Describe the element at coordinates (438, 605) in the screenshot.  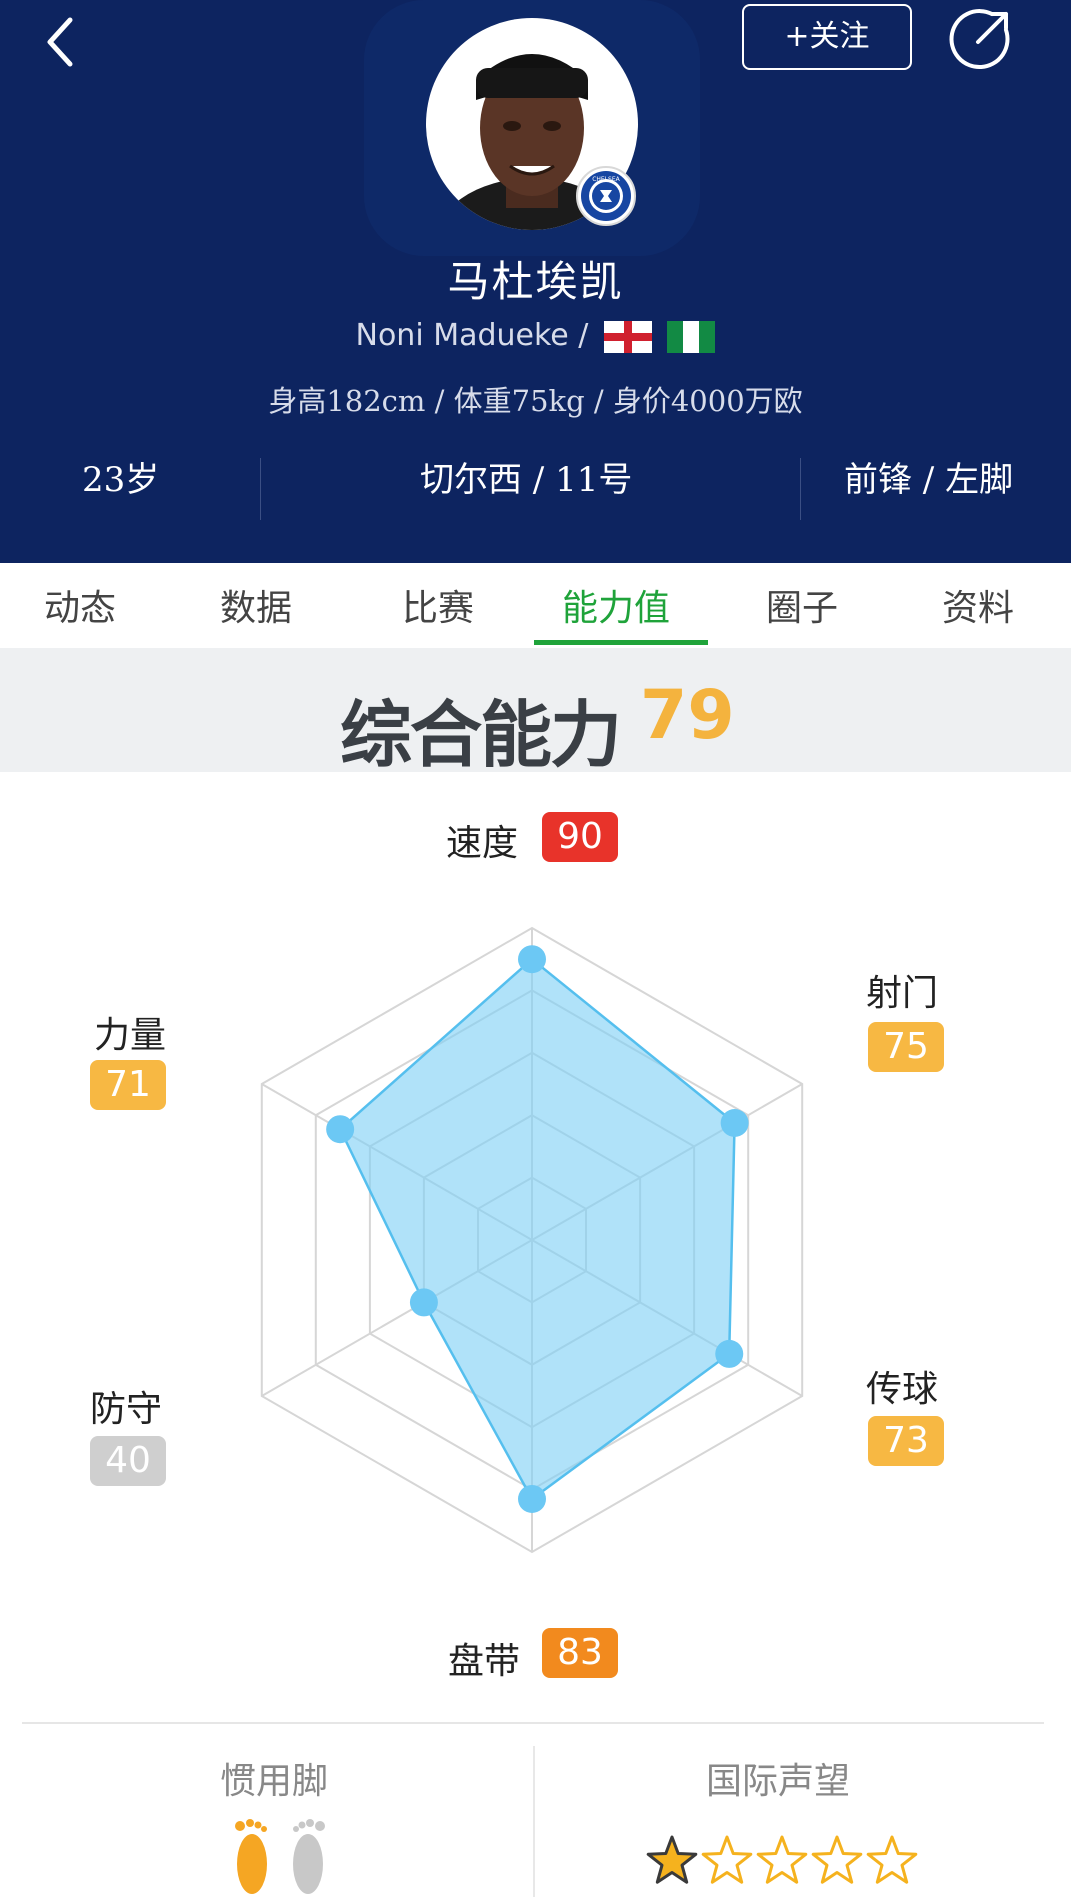
I see `tab-matches: 比赛` at that location.